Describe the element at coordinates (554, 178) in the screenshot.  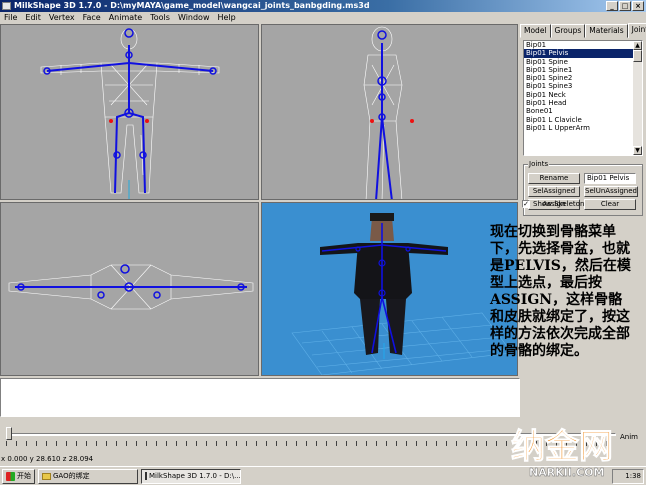
I see `rename-button: Rename` at that location.